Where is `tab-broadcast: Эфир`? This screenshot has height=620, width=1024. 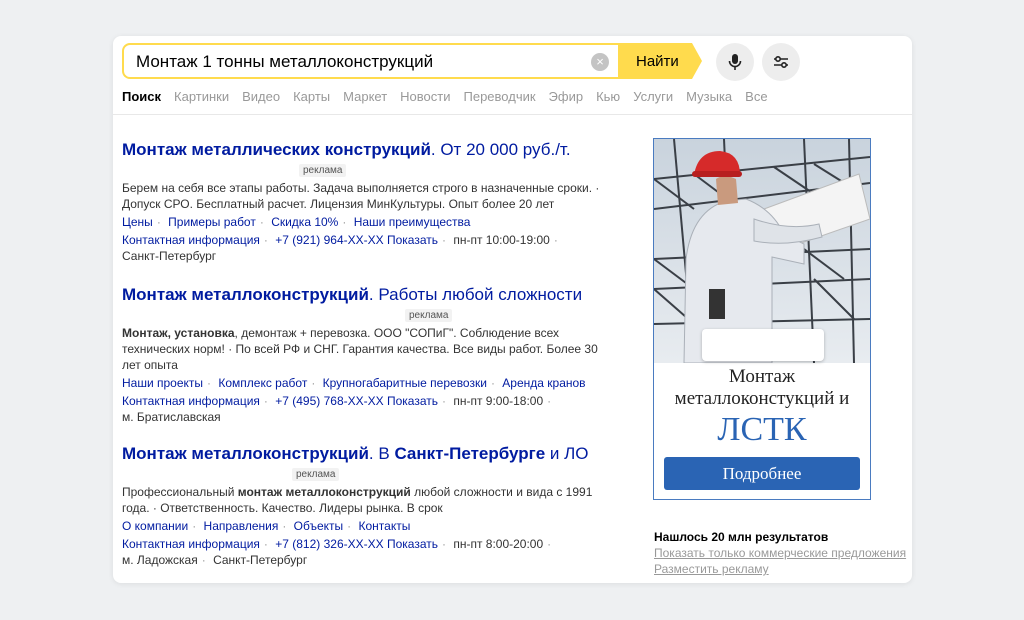
tab-broadcast: Эфир is located at coordinates (566, 96).